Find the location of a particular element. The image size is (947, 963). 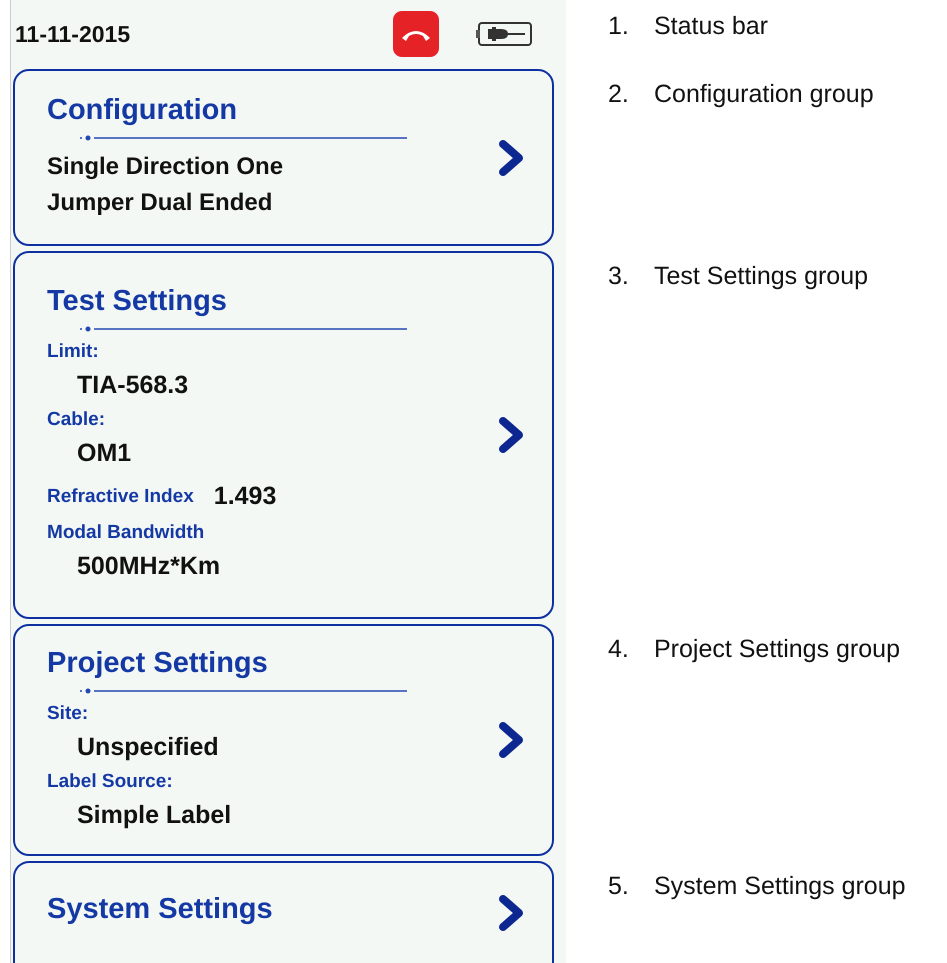

annotation-text: Project Settings group is located at coordinates (777, 650).